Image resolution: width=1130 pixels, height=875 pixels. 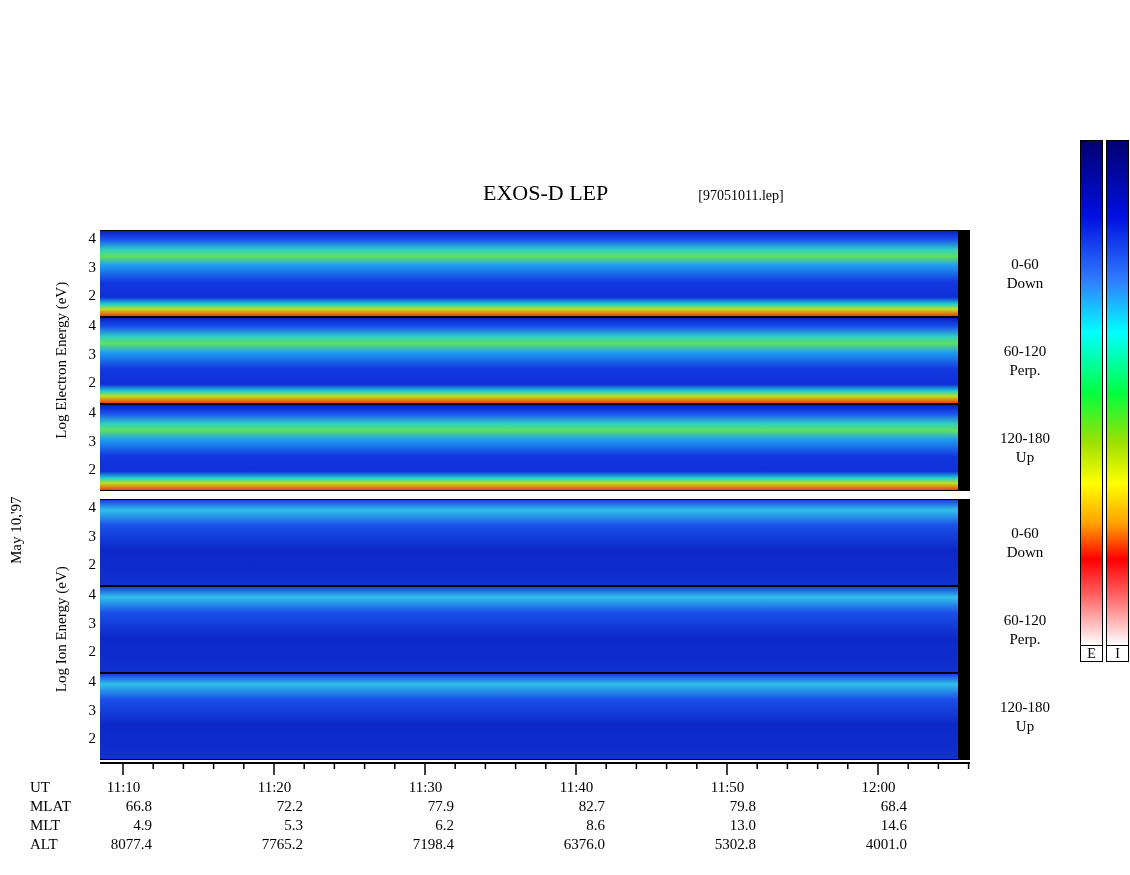 What do you see at coordinates (433, 844) in the screenshot?
I see `value-label: 7198.4` at bounding box center [433, 844].